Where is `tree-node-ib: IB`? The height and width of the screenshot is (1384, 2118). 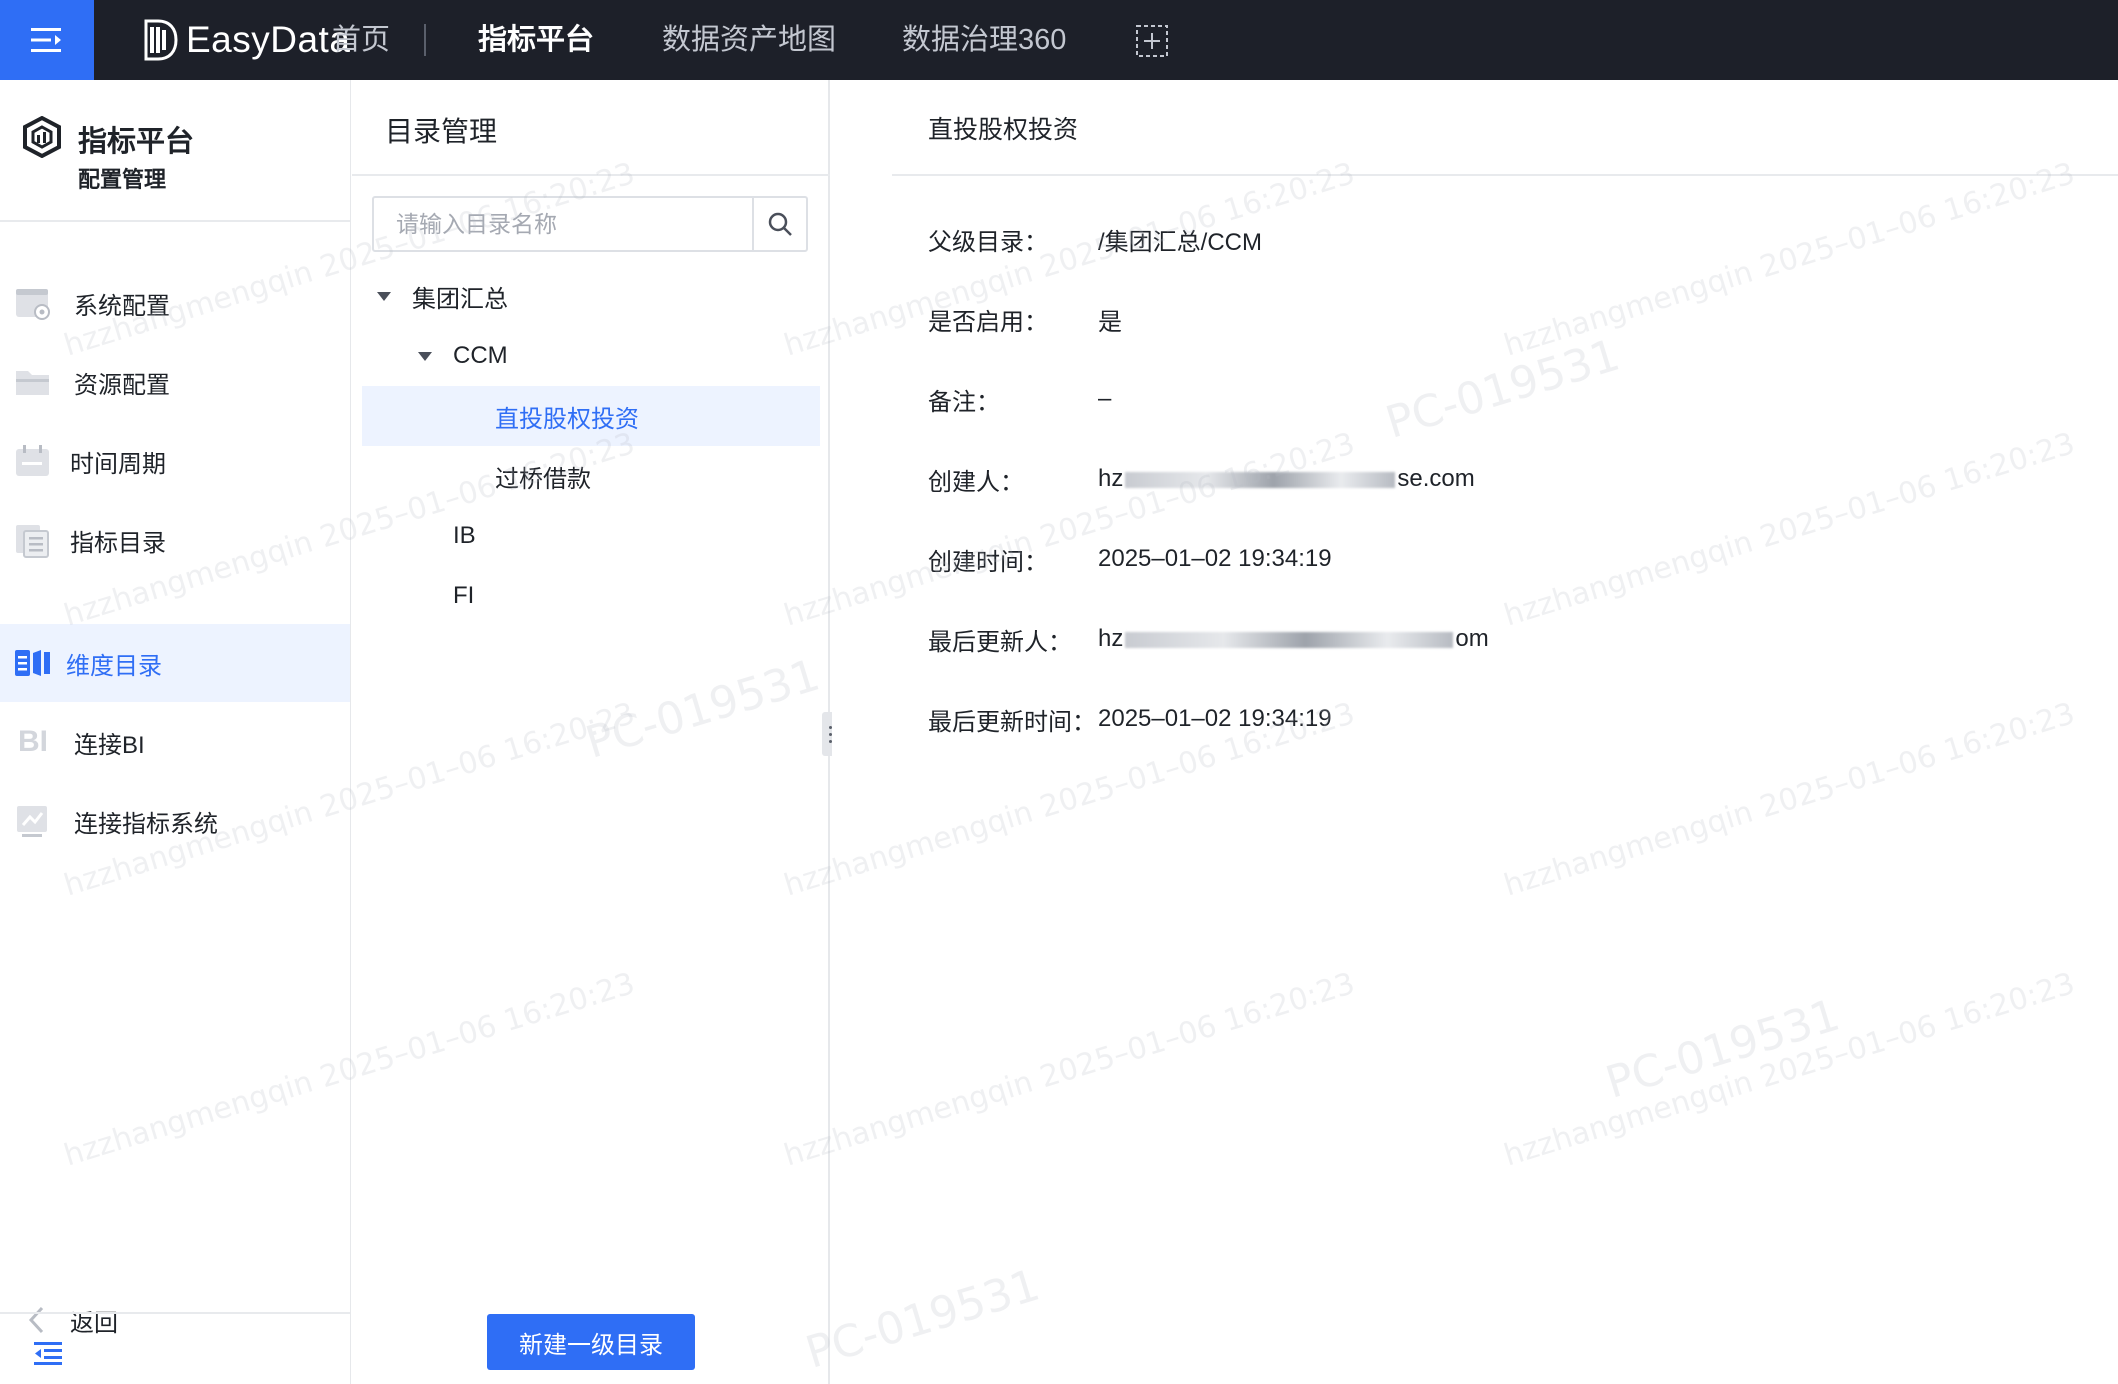
tree-node-ib: IB is located at coordinates (591, 536).